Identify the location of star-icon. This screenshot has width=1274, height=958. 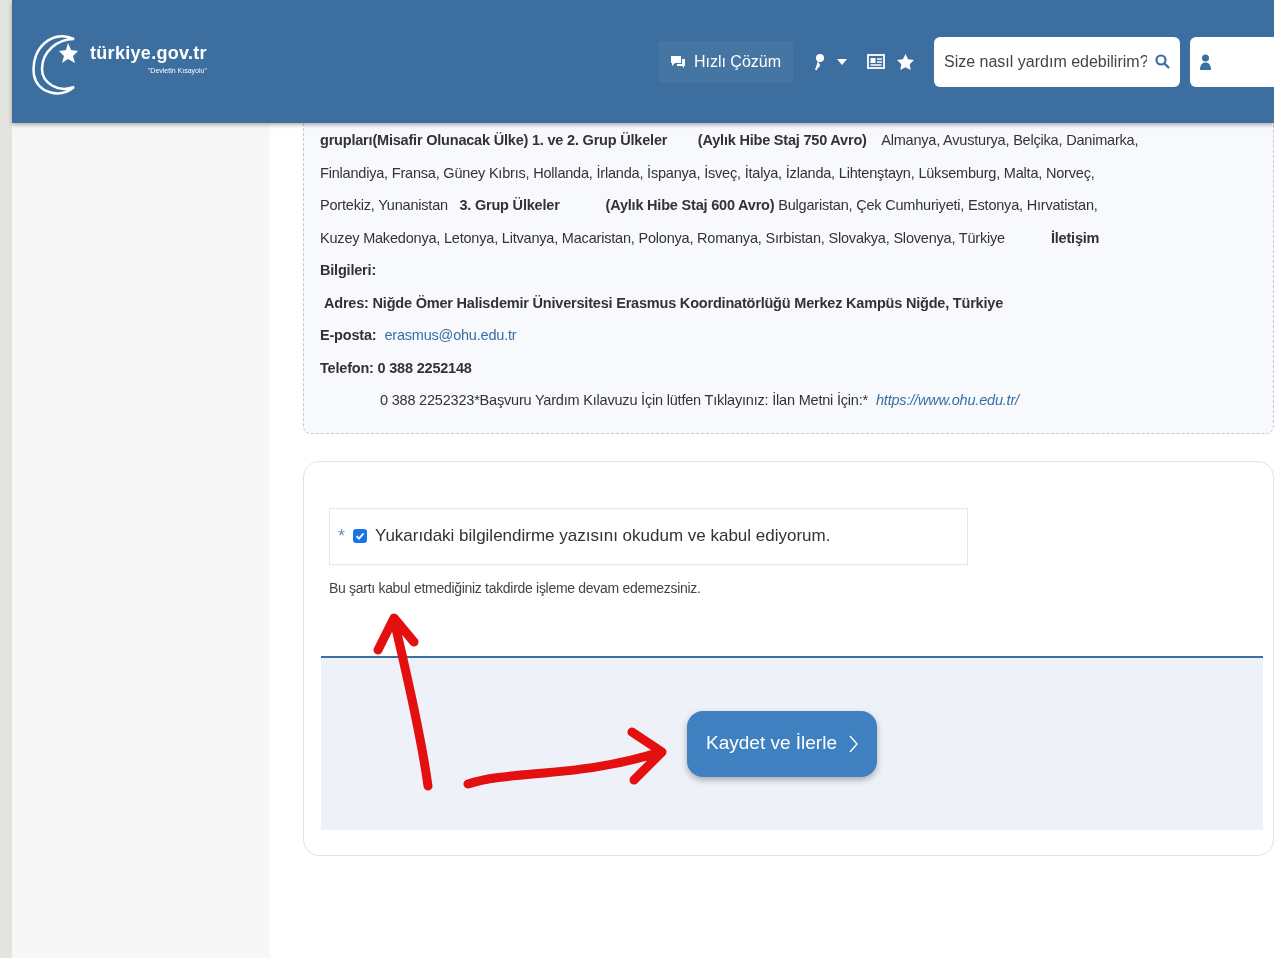
(905, 61).